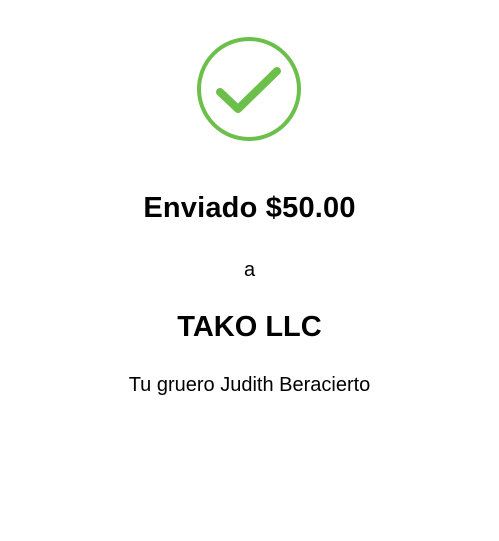 The width and height of the screenshot is (499, 541). Describe the element at coordinates (249, 385) in the screenshot. I see `payment-memo: Tu gruero Judith Beracierto` at that location.